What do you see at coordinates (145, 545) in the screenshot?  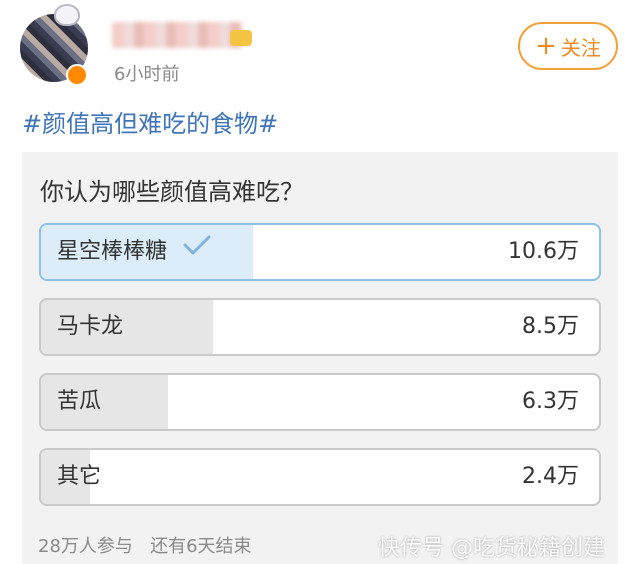 I see `poll-footer: 28万人参与 还有6天结束` at bounding box center [145, 545].